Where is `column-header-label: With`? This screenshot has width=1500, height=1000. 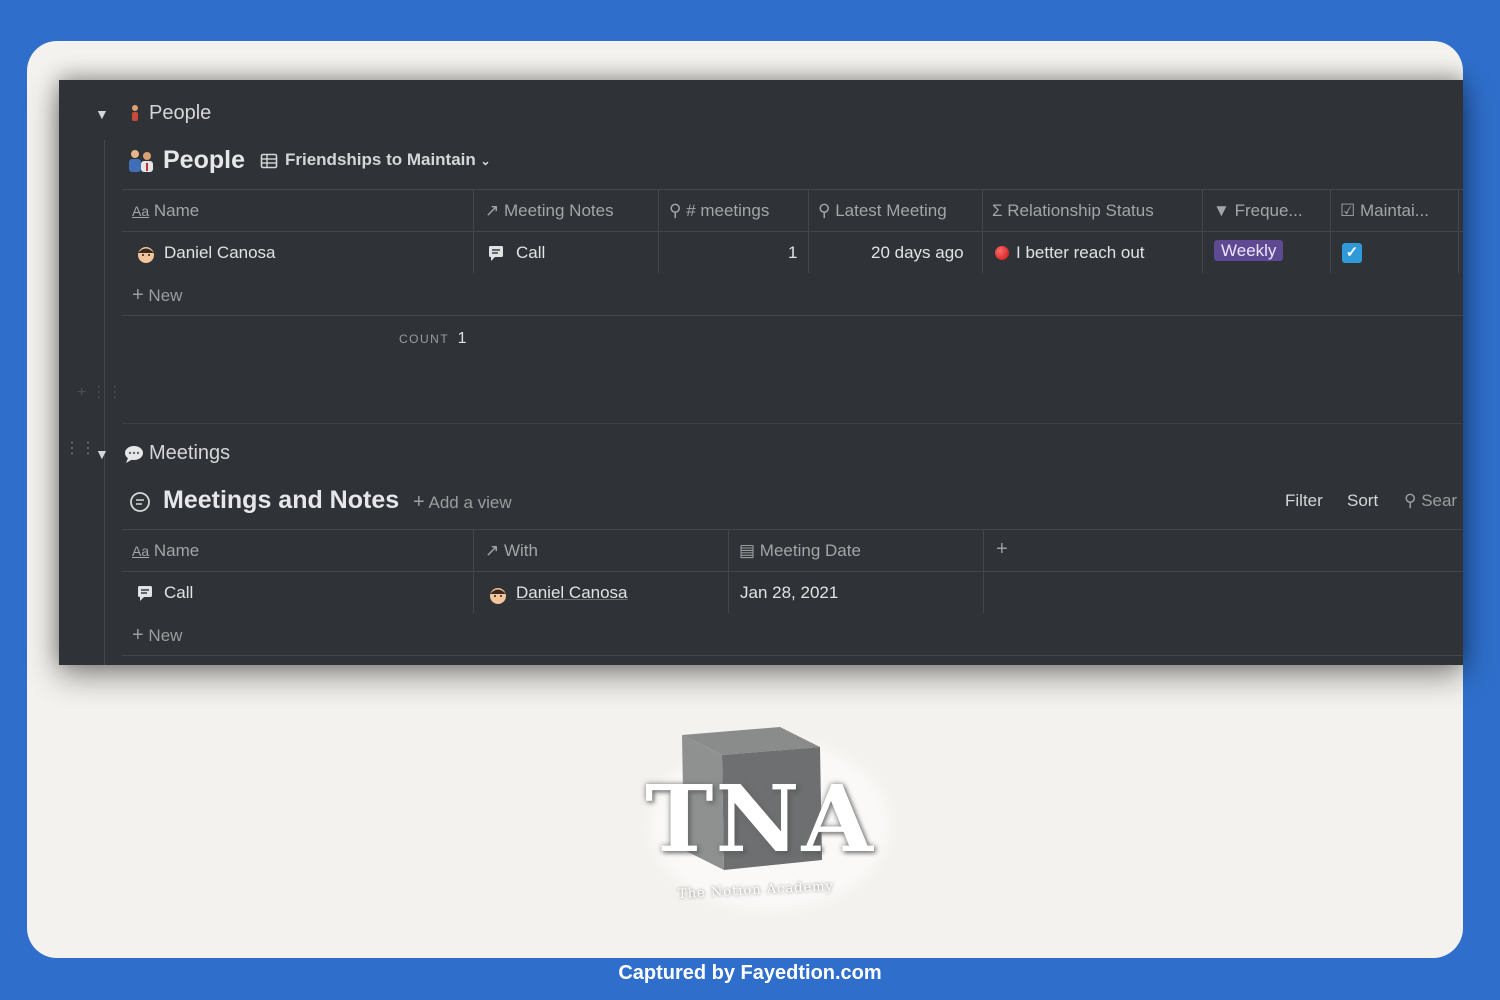
column-header-label: With is located at coordinates (520, 550).